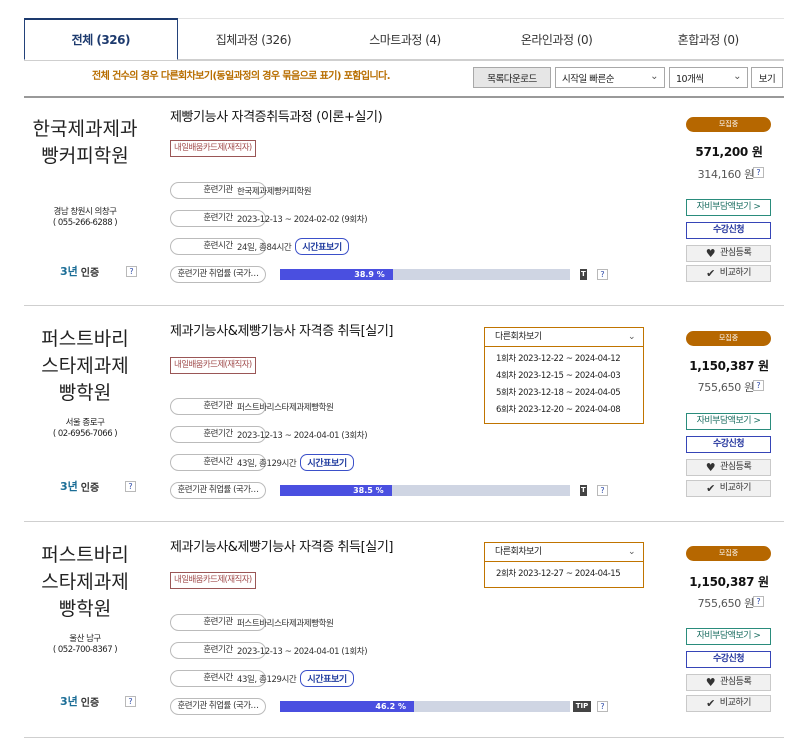  Describe the element at coordinates (274, 192) in the screenshot. I see `org-value: 한국제과제빵커피학원` at that location.